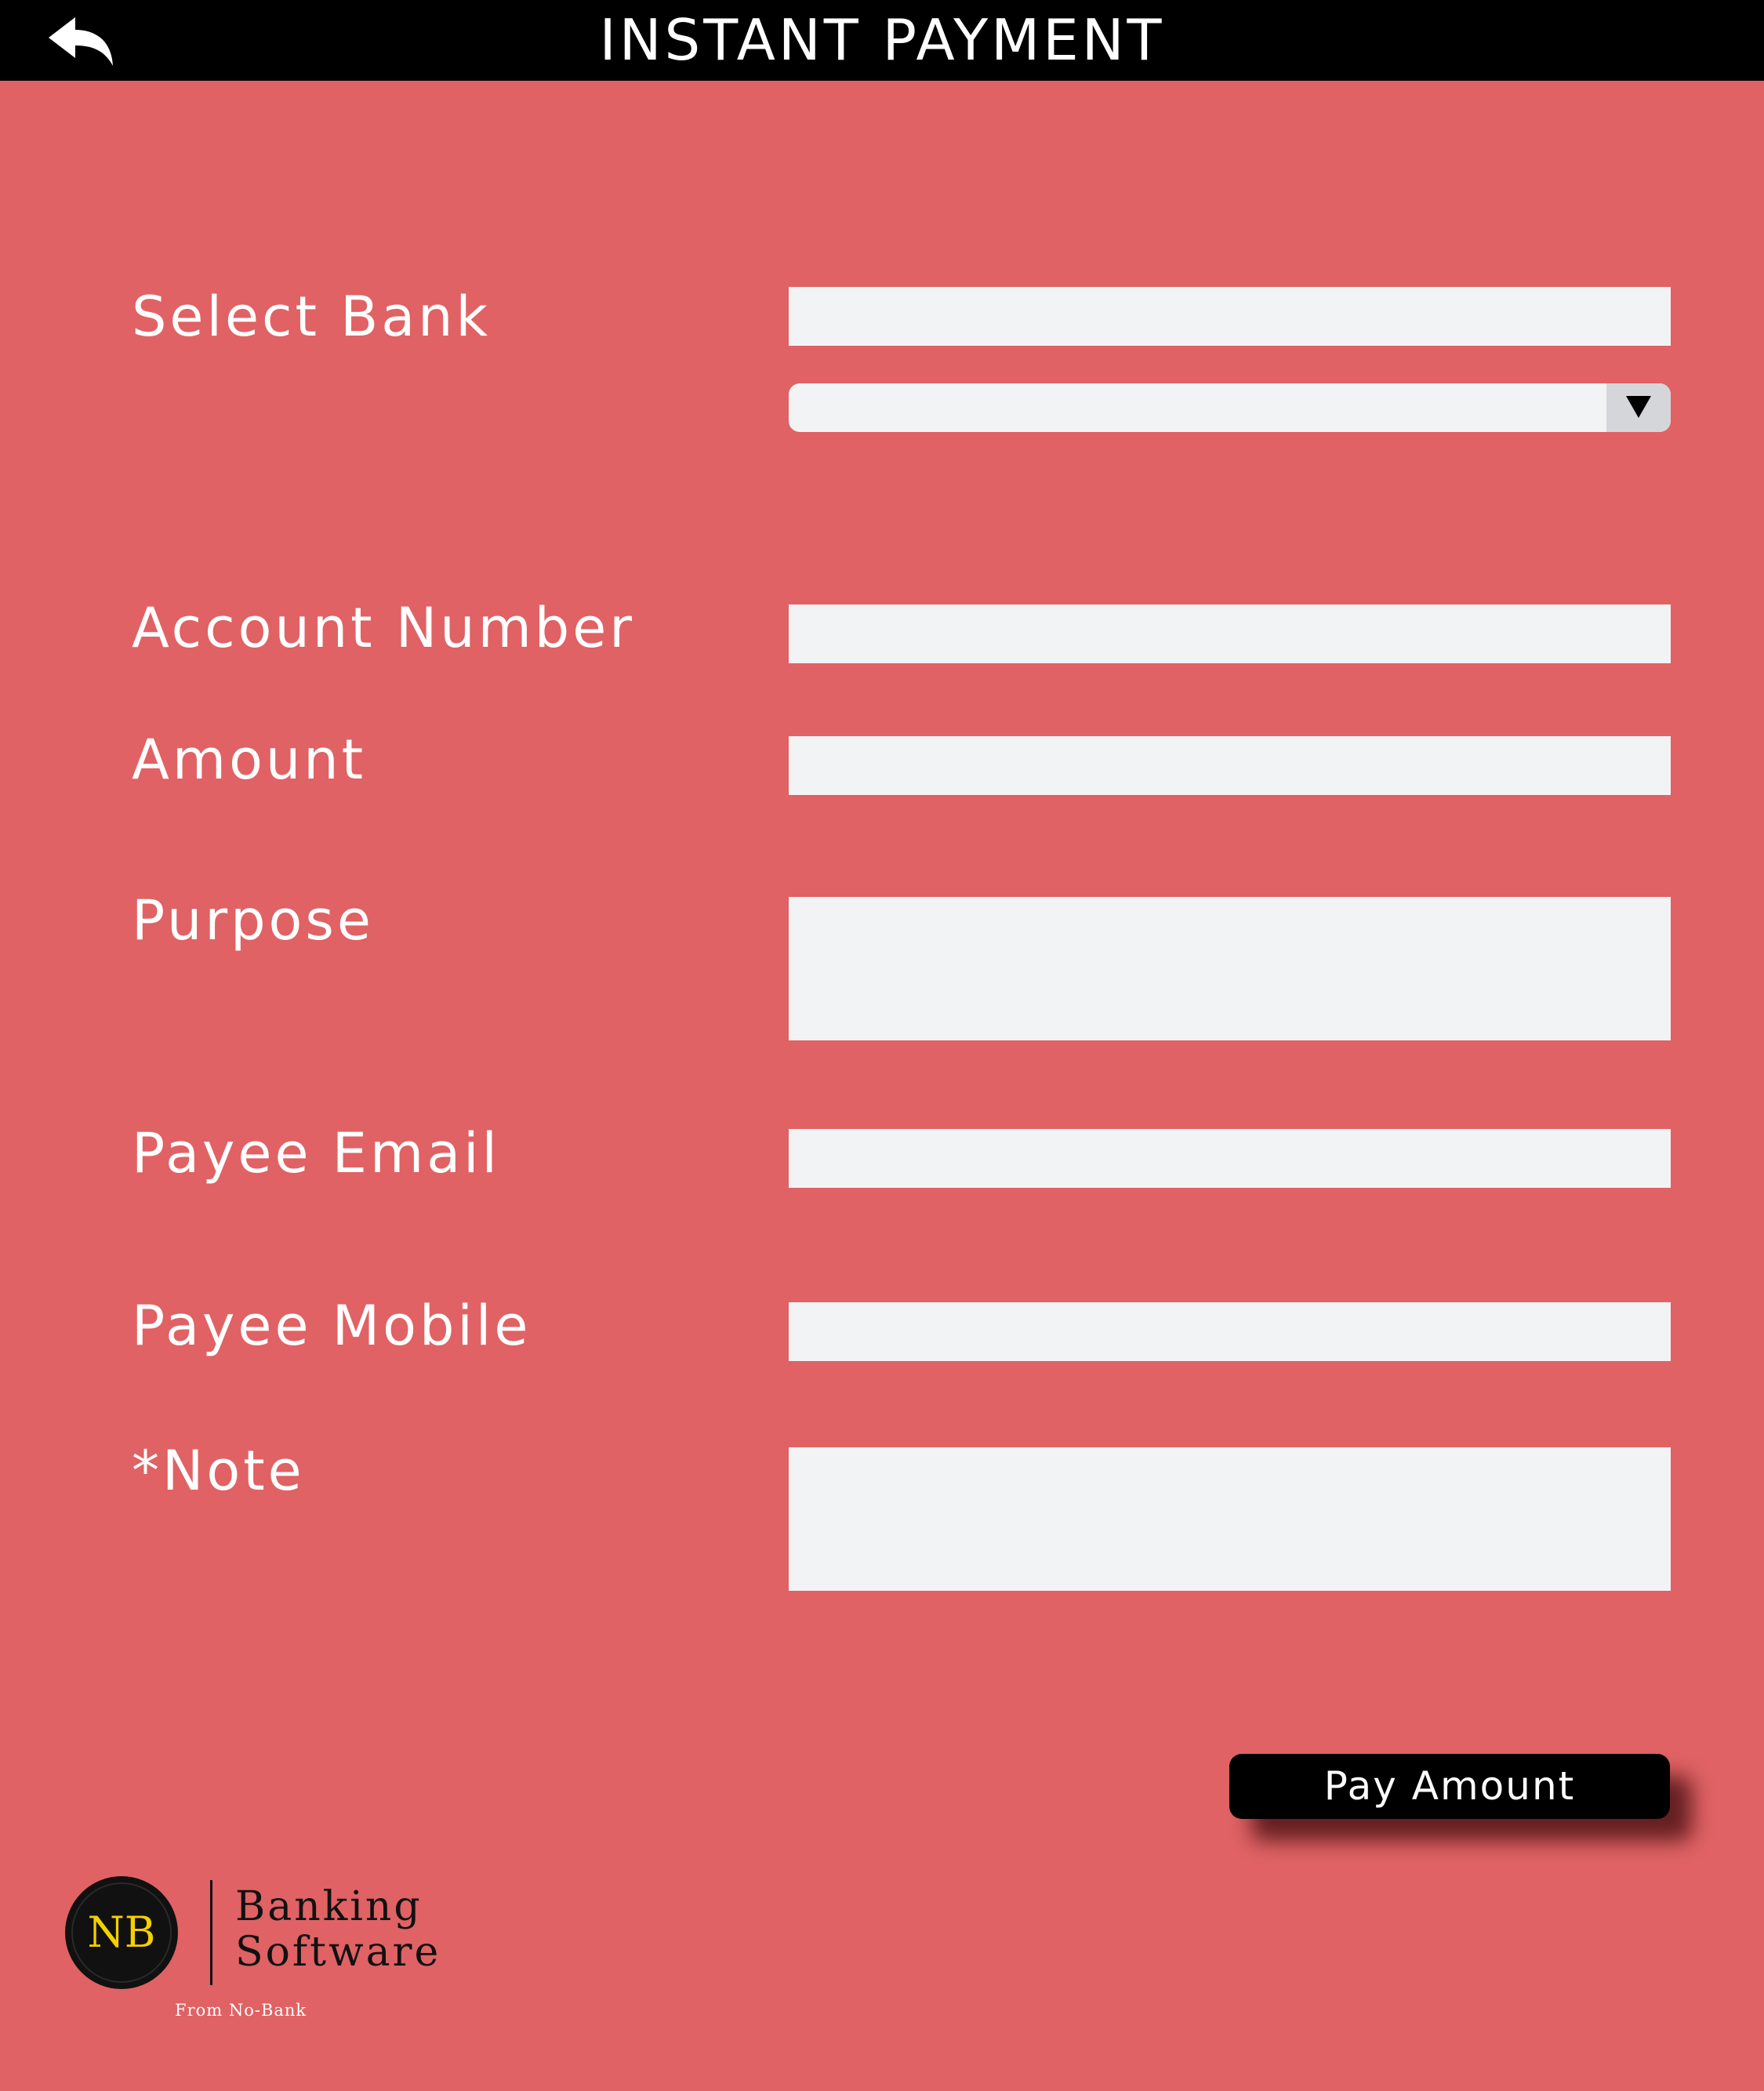  I want to click on amount-input, so click(1230, 765).